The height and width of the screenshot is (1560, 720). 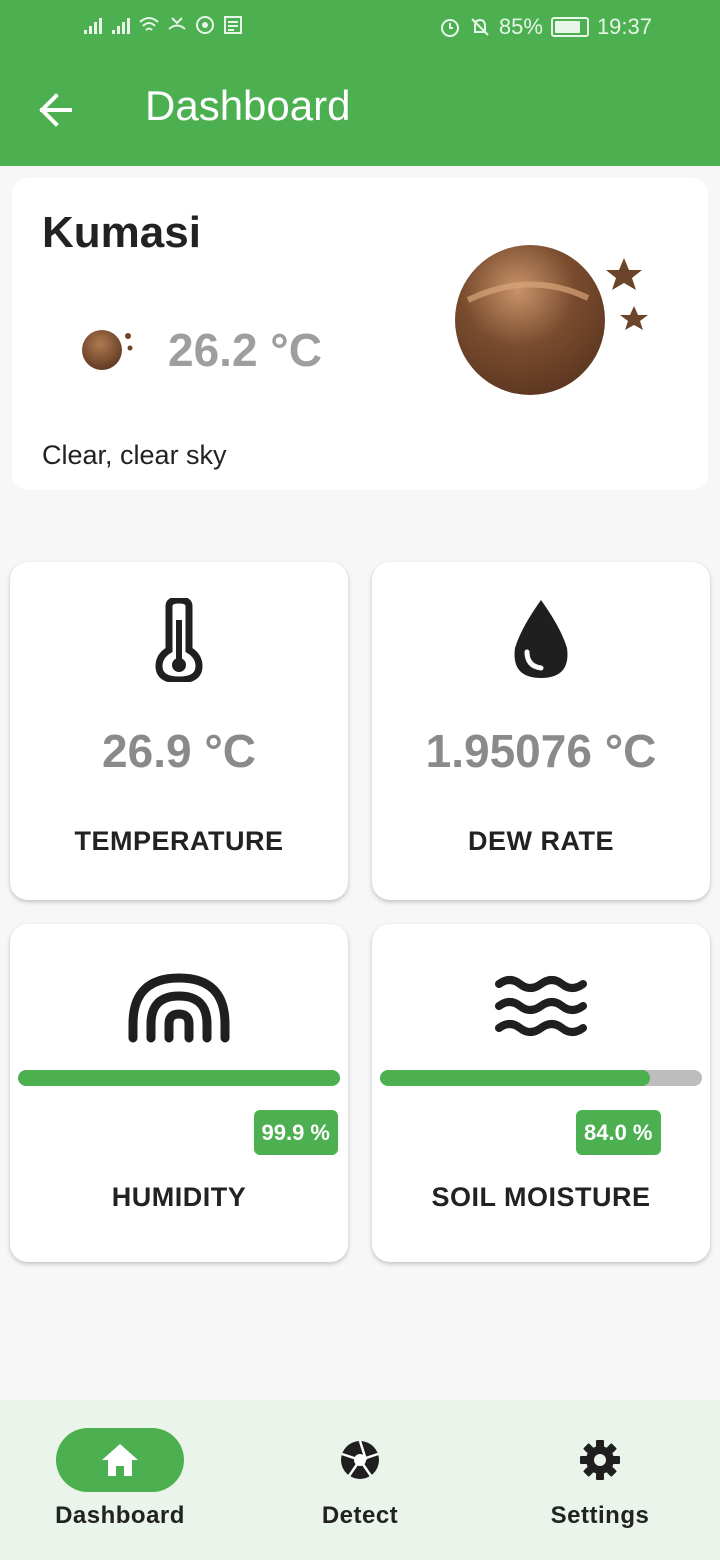 What do you see at coordinates (624, 26) in the screenshot?
I see `clock: 19:37` at bounding box center [624, 26].